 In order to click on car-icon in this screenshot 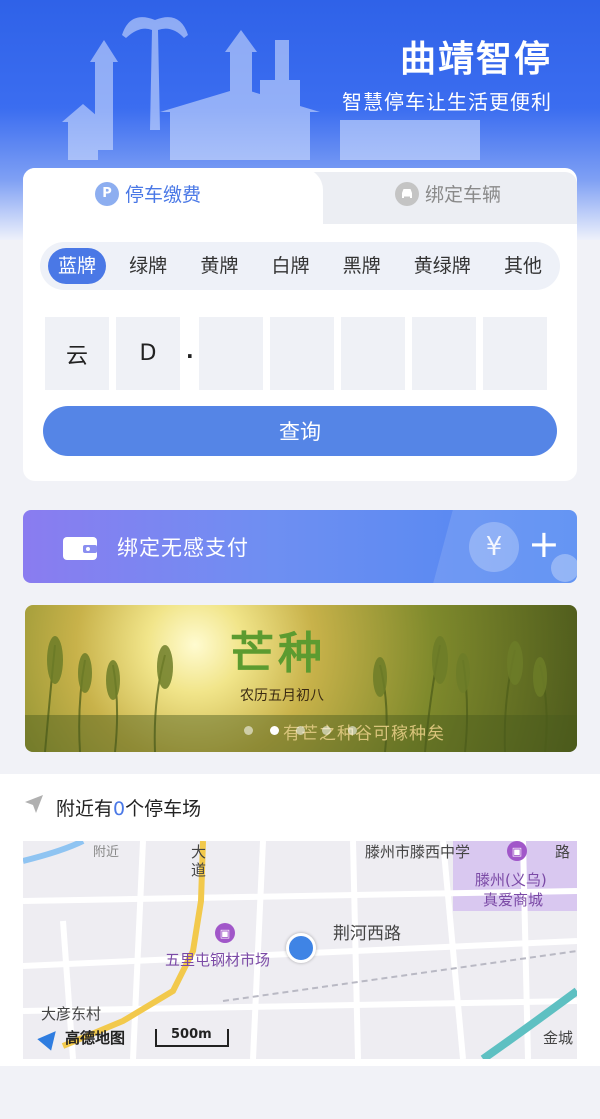, I will do `click(407, 193)`.